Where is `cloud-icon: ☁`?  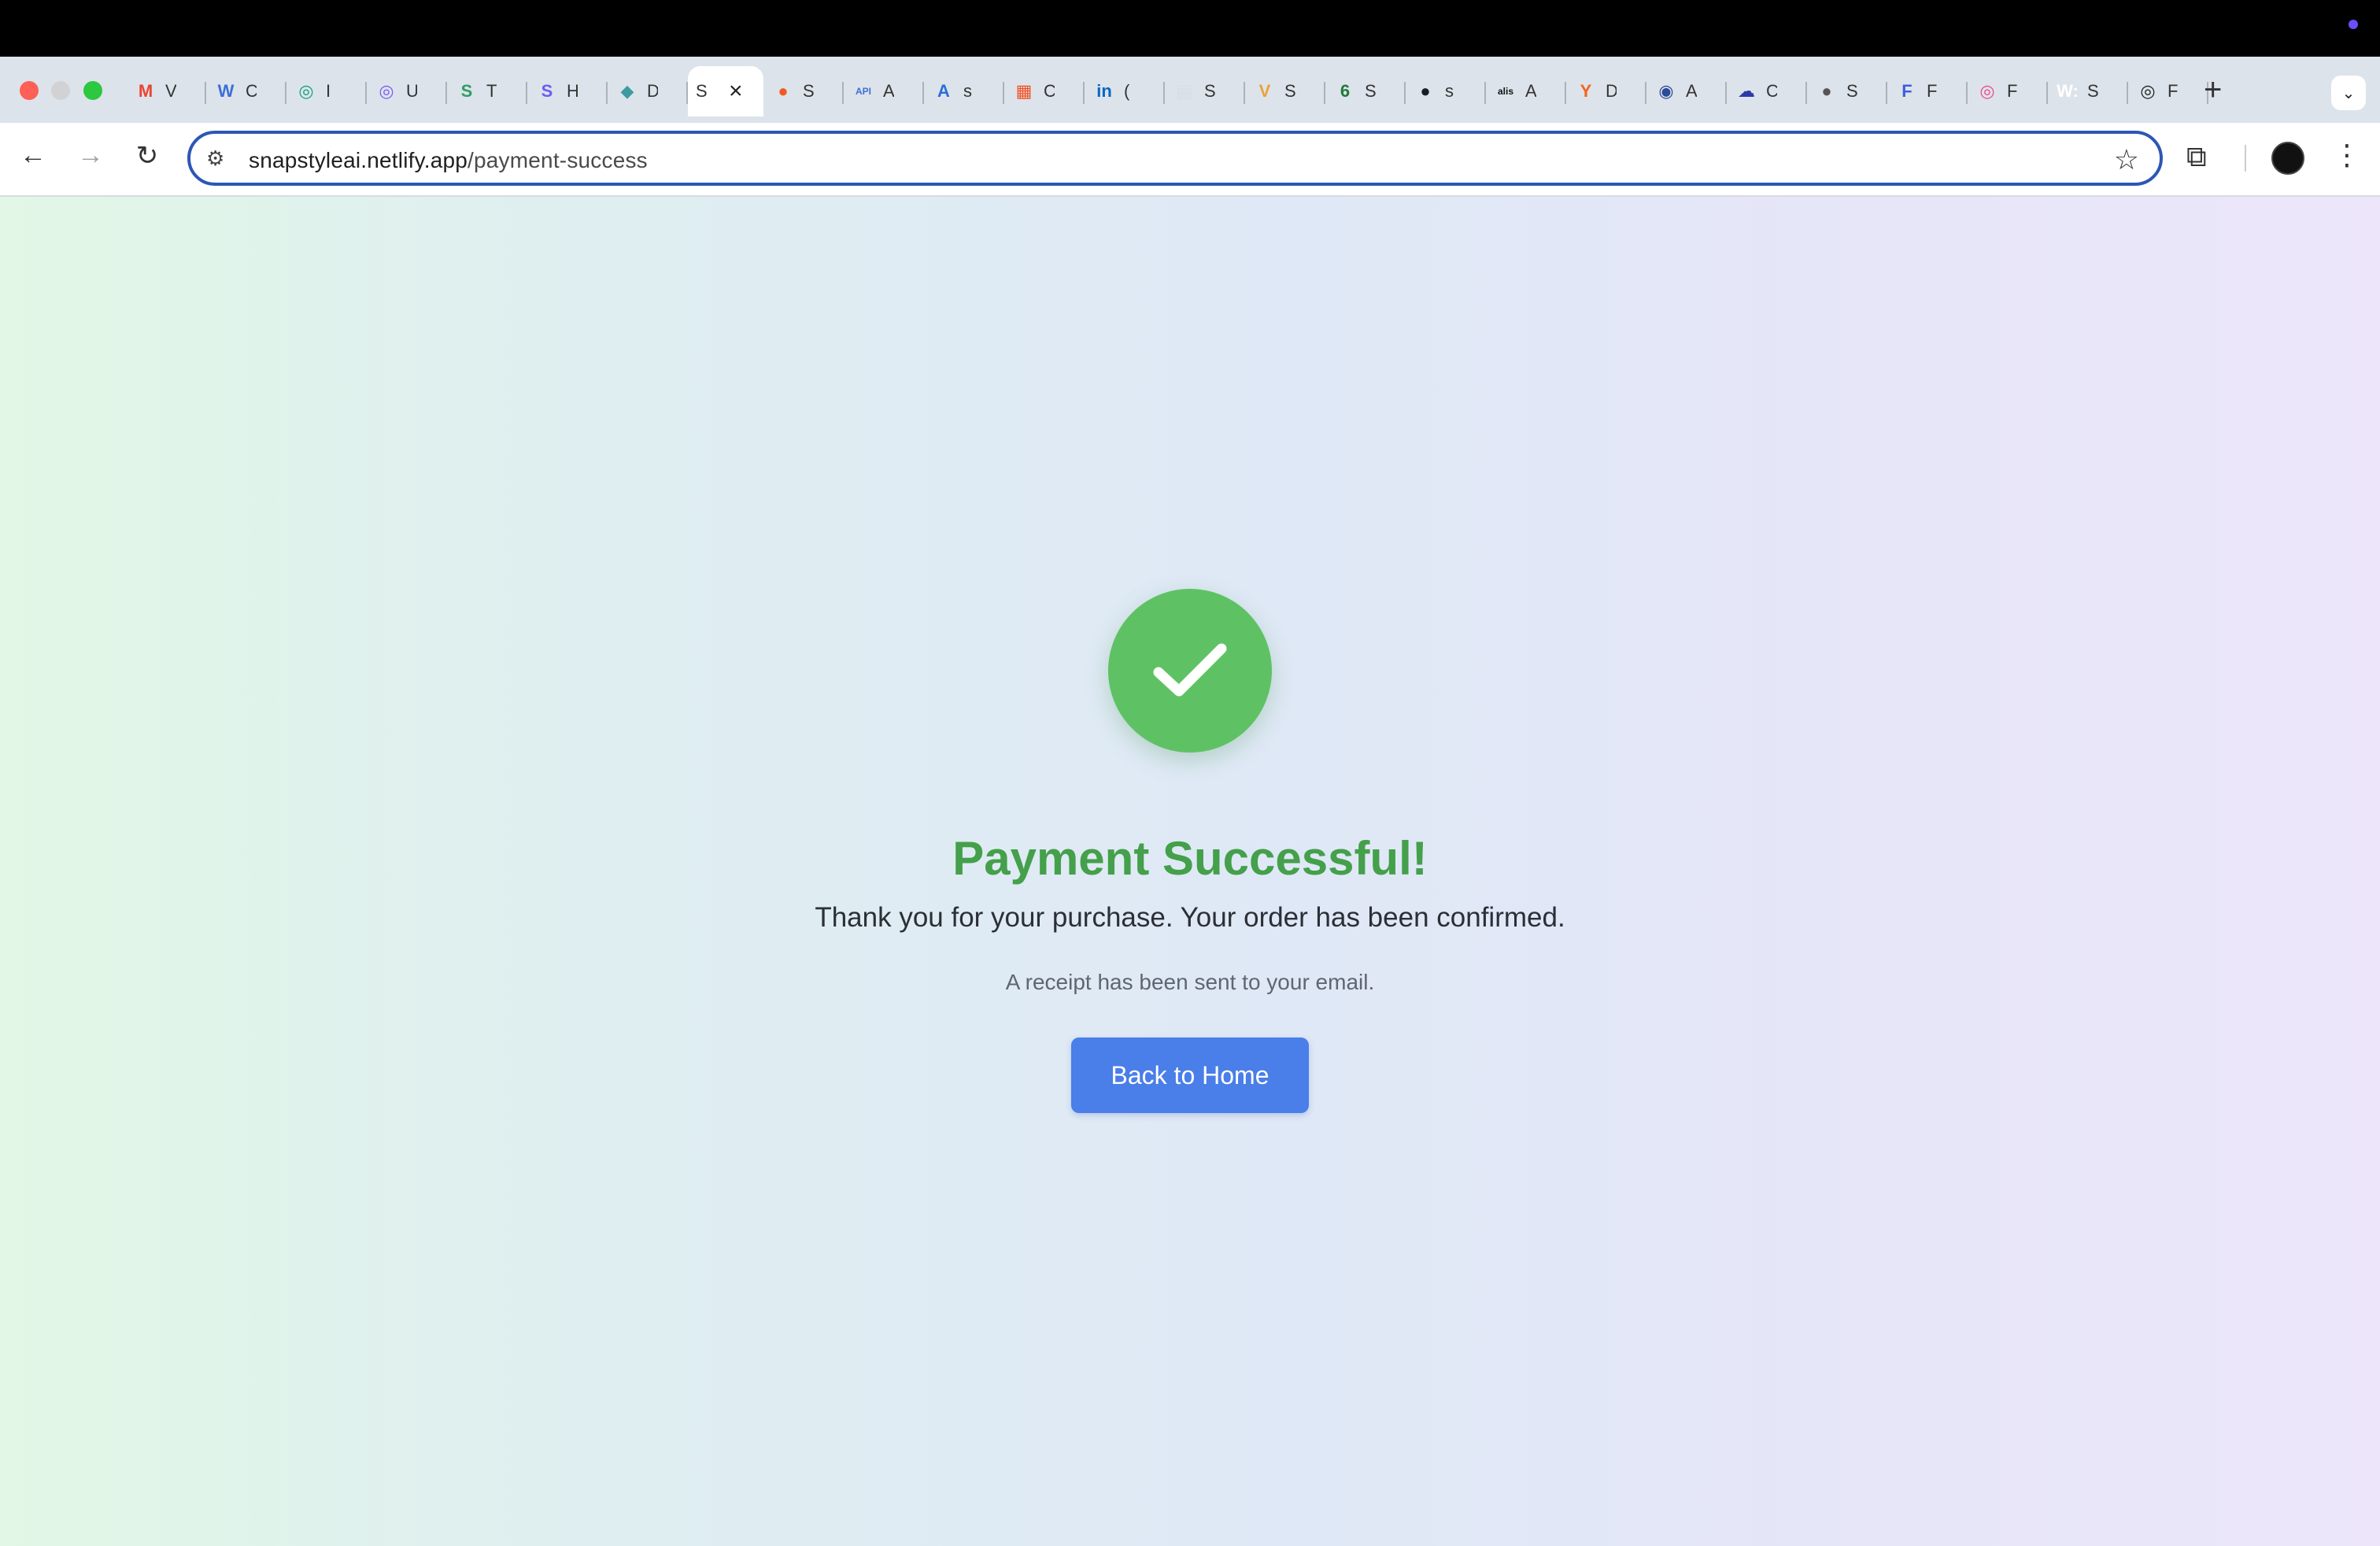
cloud-icon: ☁ is located at coordinates (1746, 91).